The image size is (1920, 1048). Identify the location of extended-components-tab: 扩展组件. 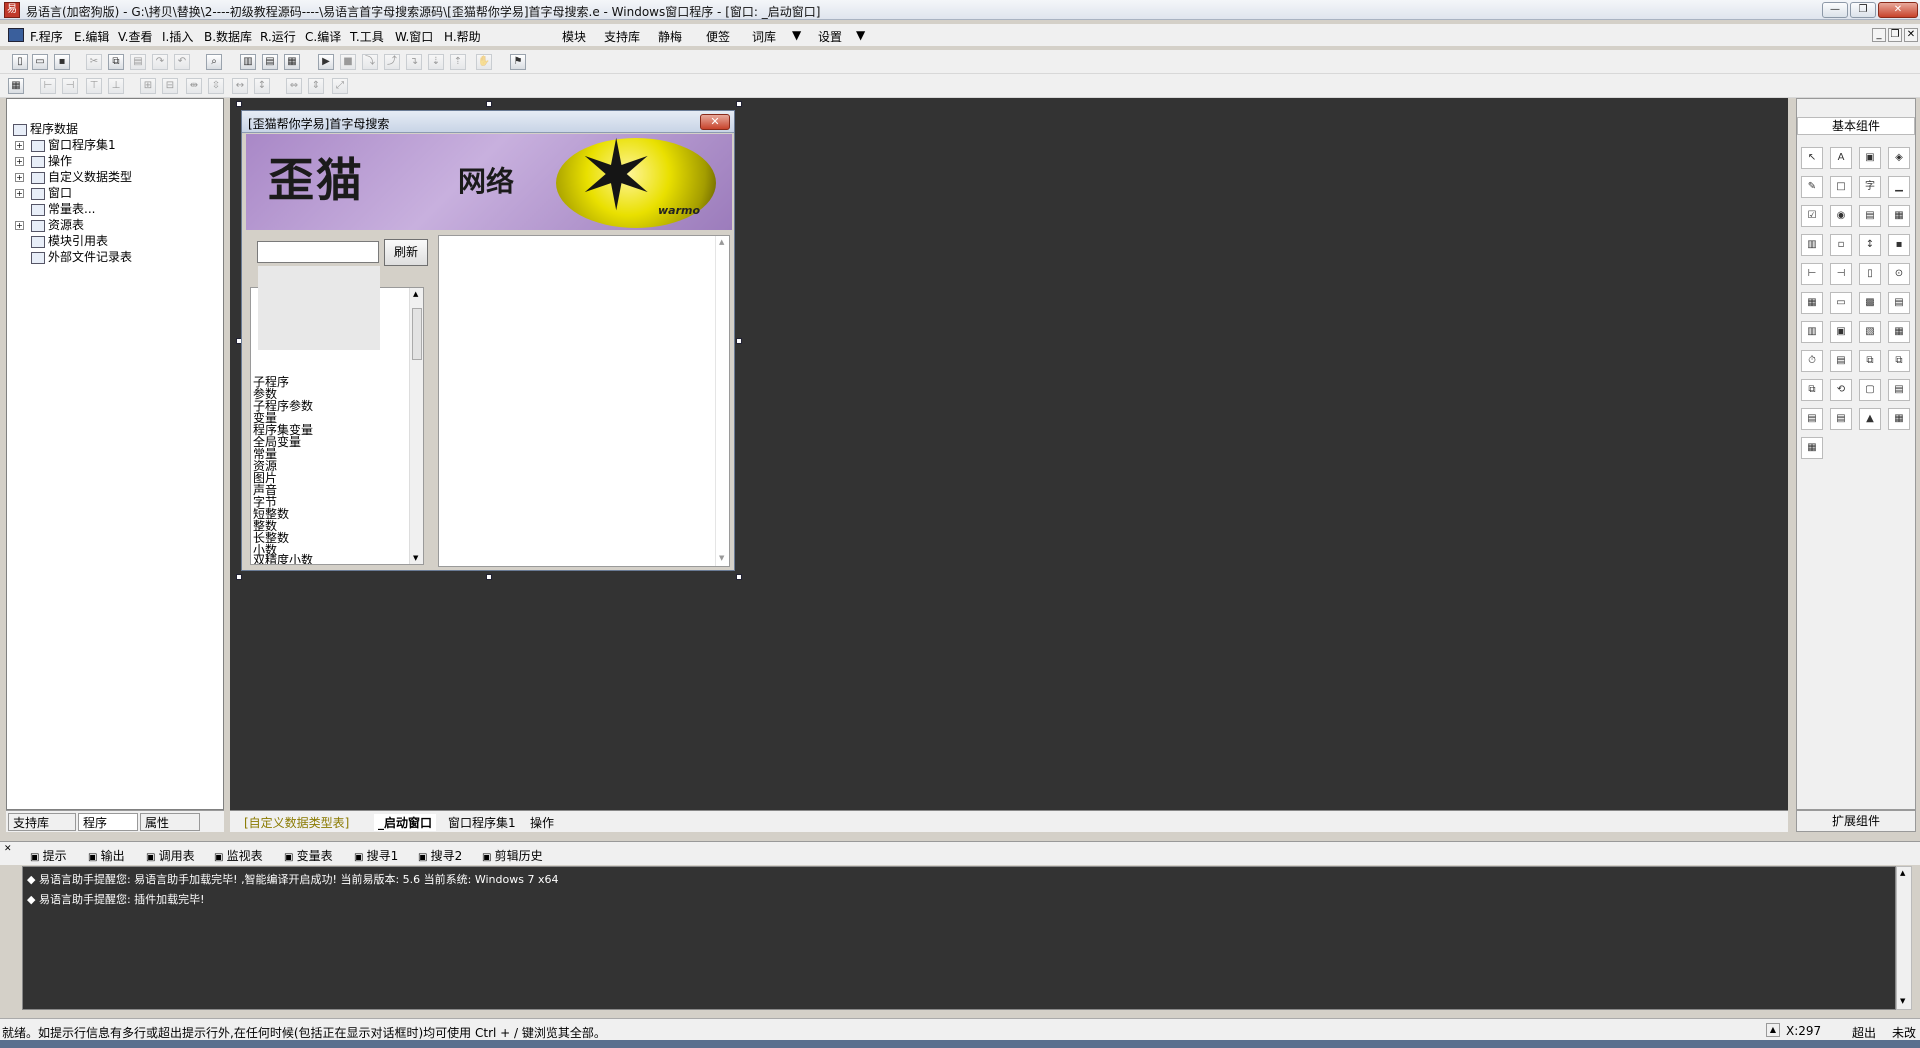
(1856, 821).